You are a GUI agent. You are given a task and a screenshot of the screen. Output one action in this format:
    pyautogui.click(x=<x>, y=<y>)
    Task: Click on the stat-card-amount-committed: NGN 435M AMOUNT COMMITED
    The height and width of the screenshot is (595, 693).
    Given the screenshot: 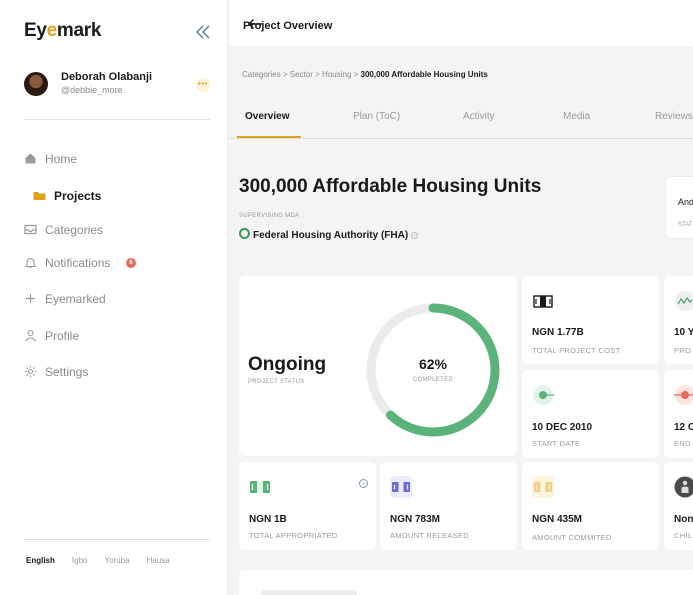 What is the action you would take?
    pyautogui.click(x=590, y=506)
    